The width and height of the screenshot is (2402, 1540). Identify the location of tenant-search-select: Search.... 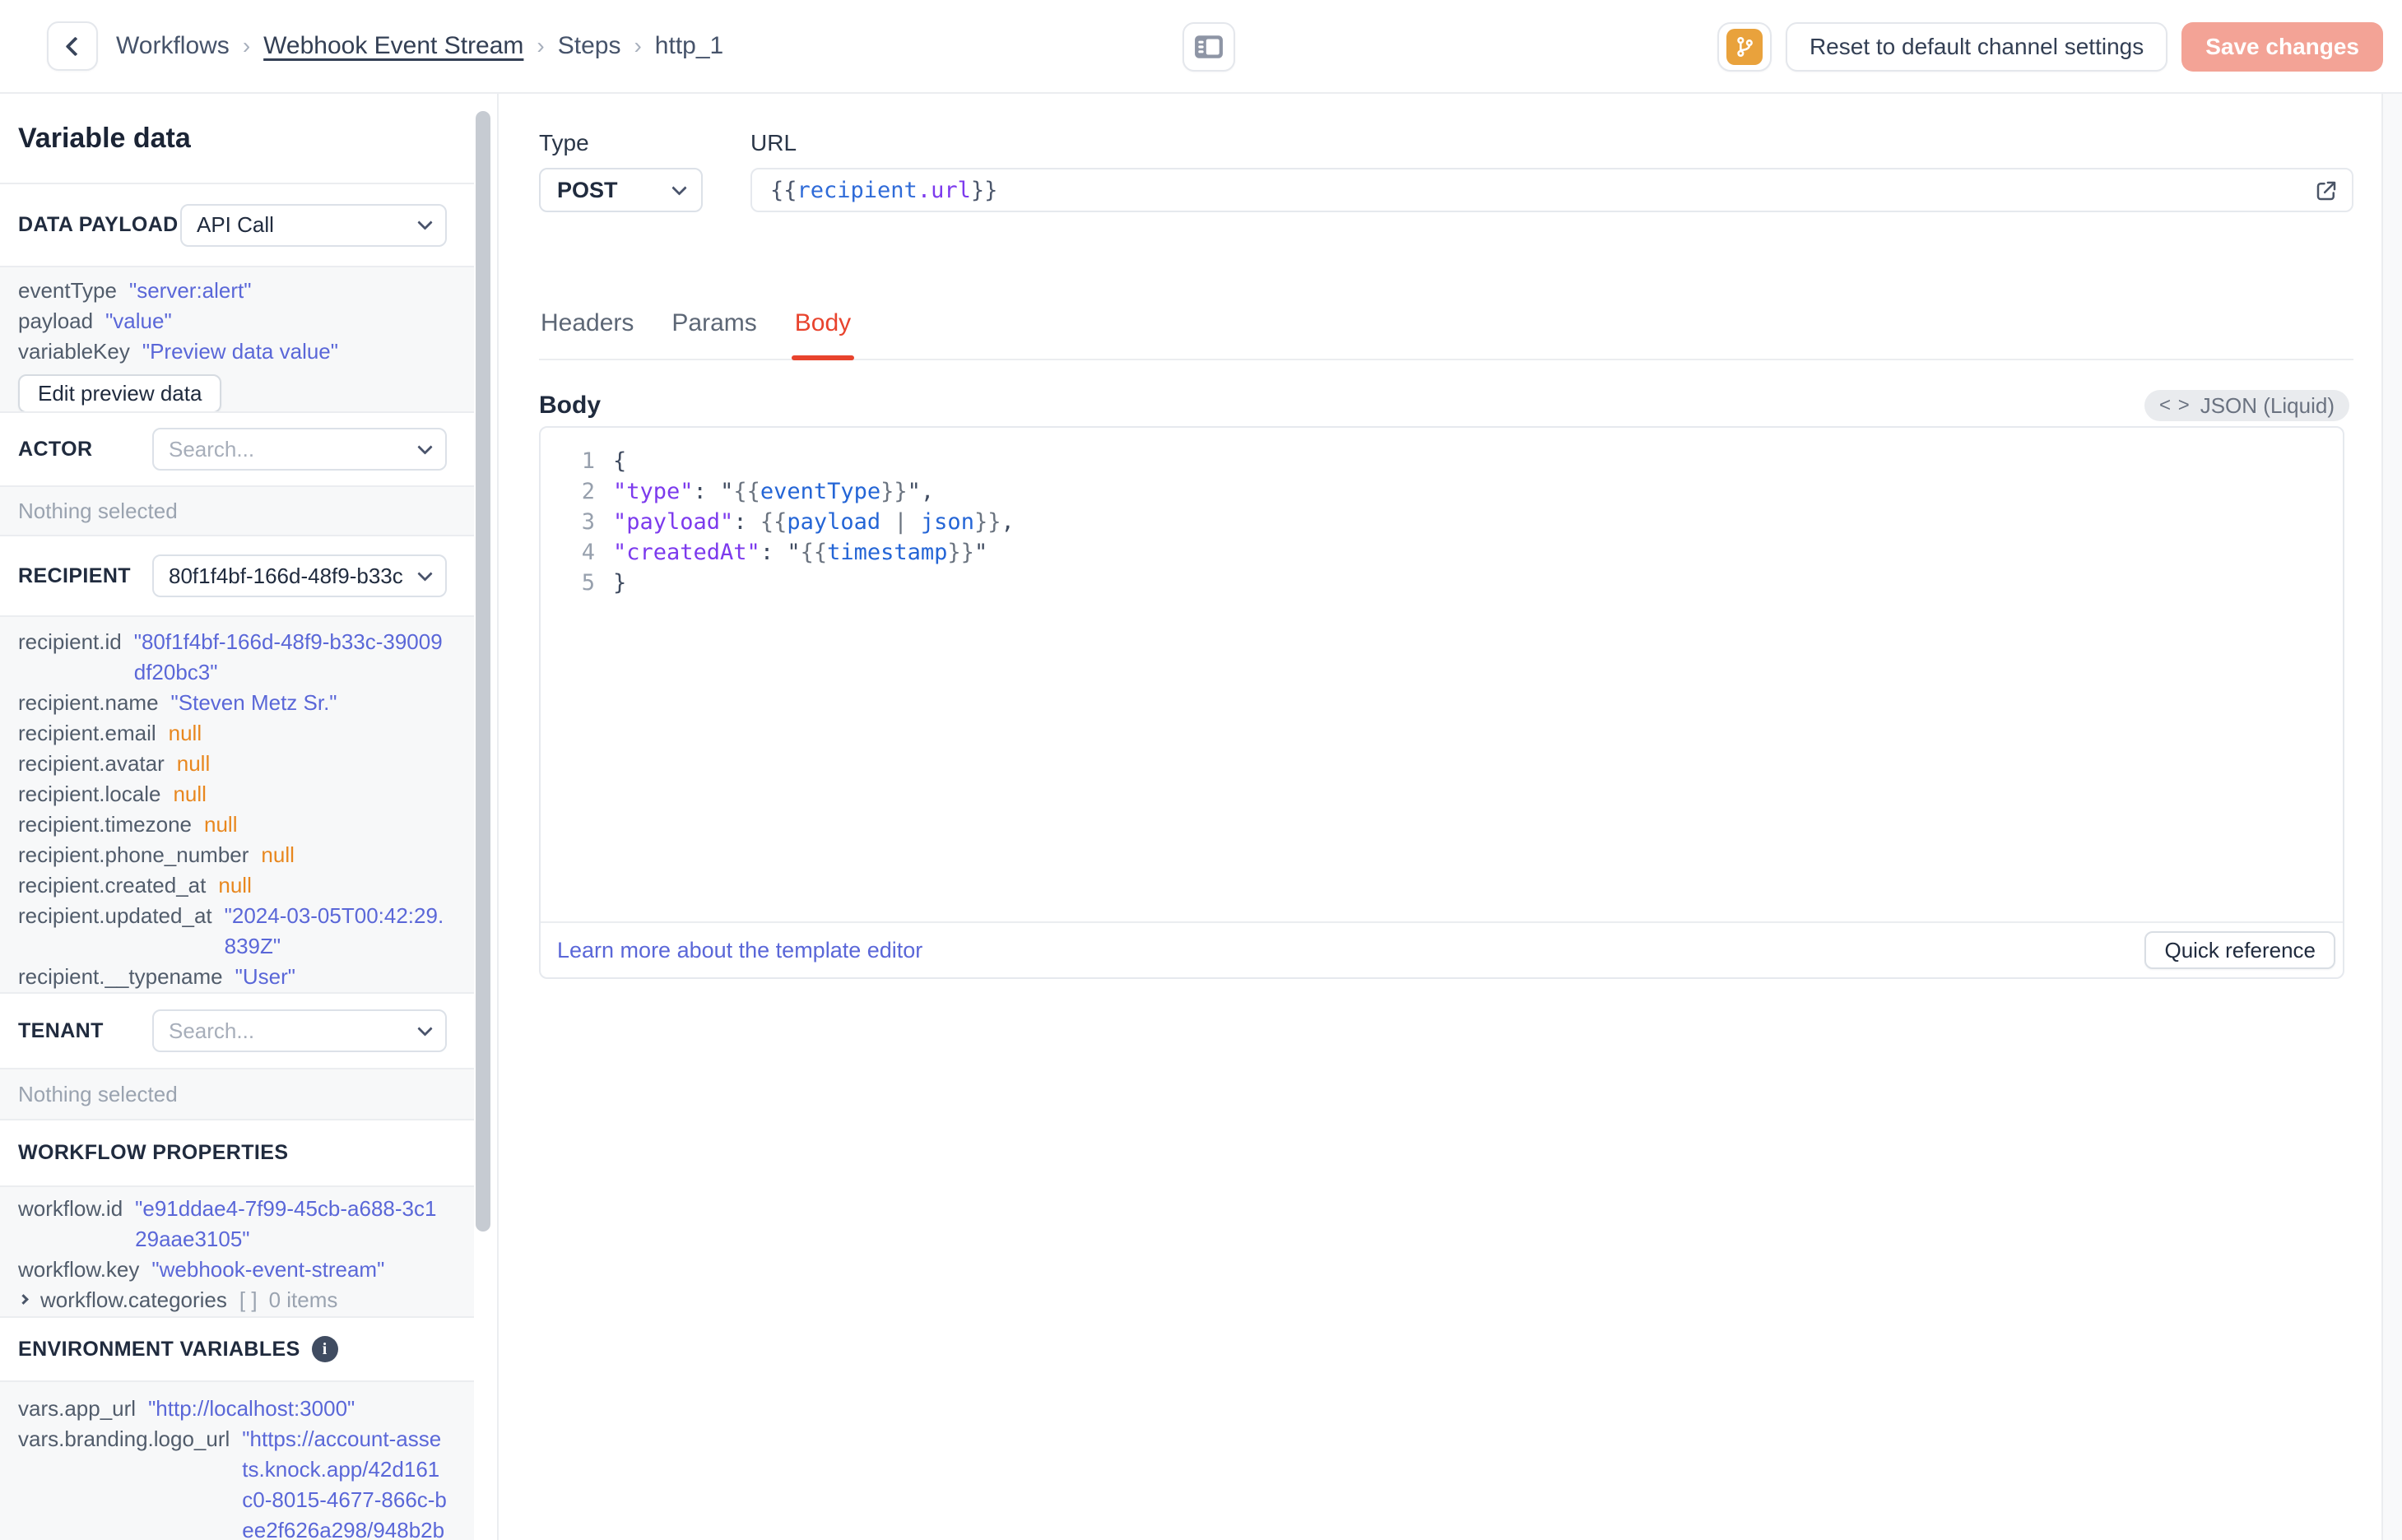
(299, 1030).